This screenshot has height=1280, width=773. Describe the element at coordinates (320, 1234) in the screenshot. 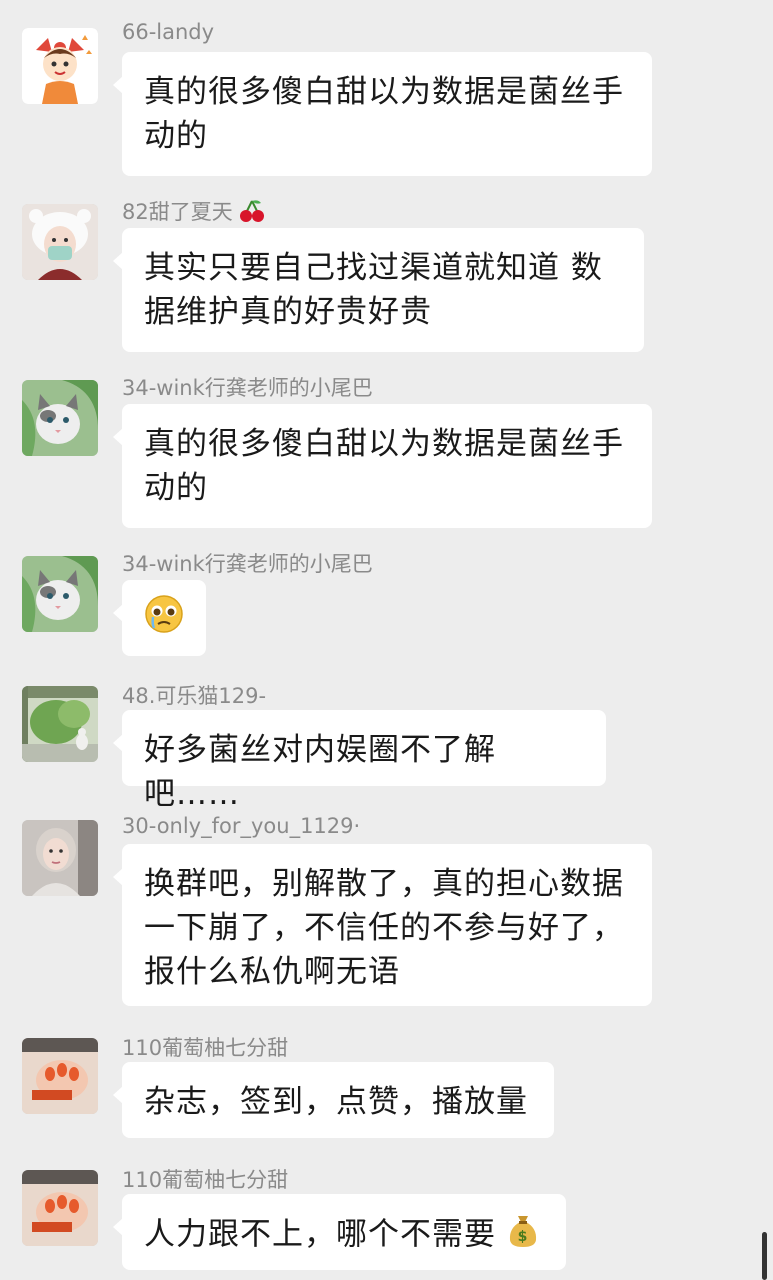

I see `message-text: 人力跟不上，哪个不需要` at that location.